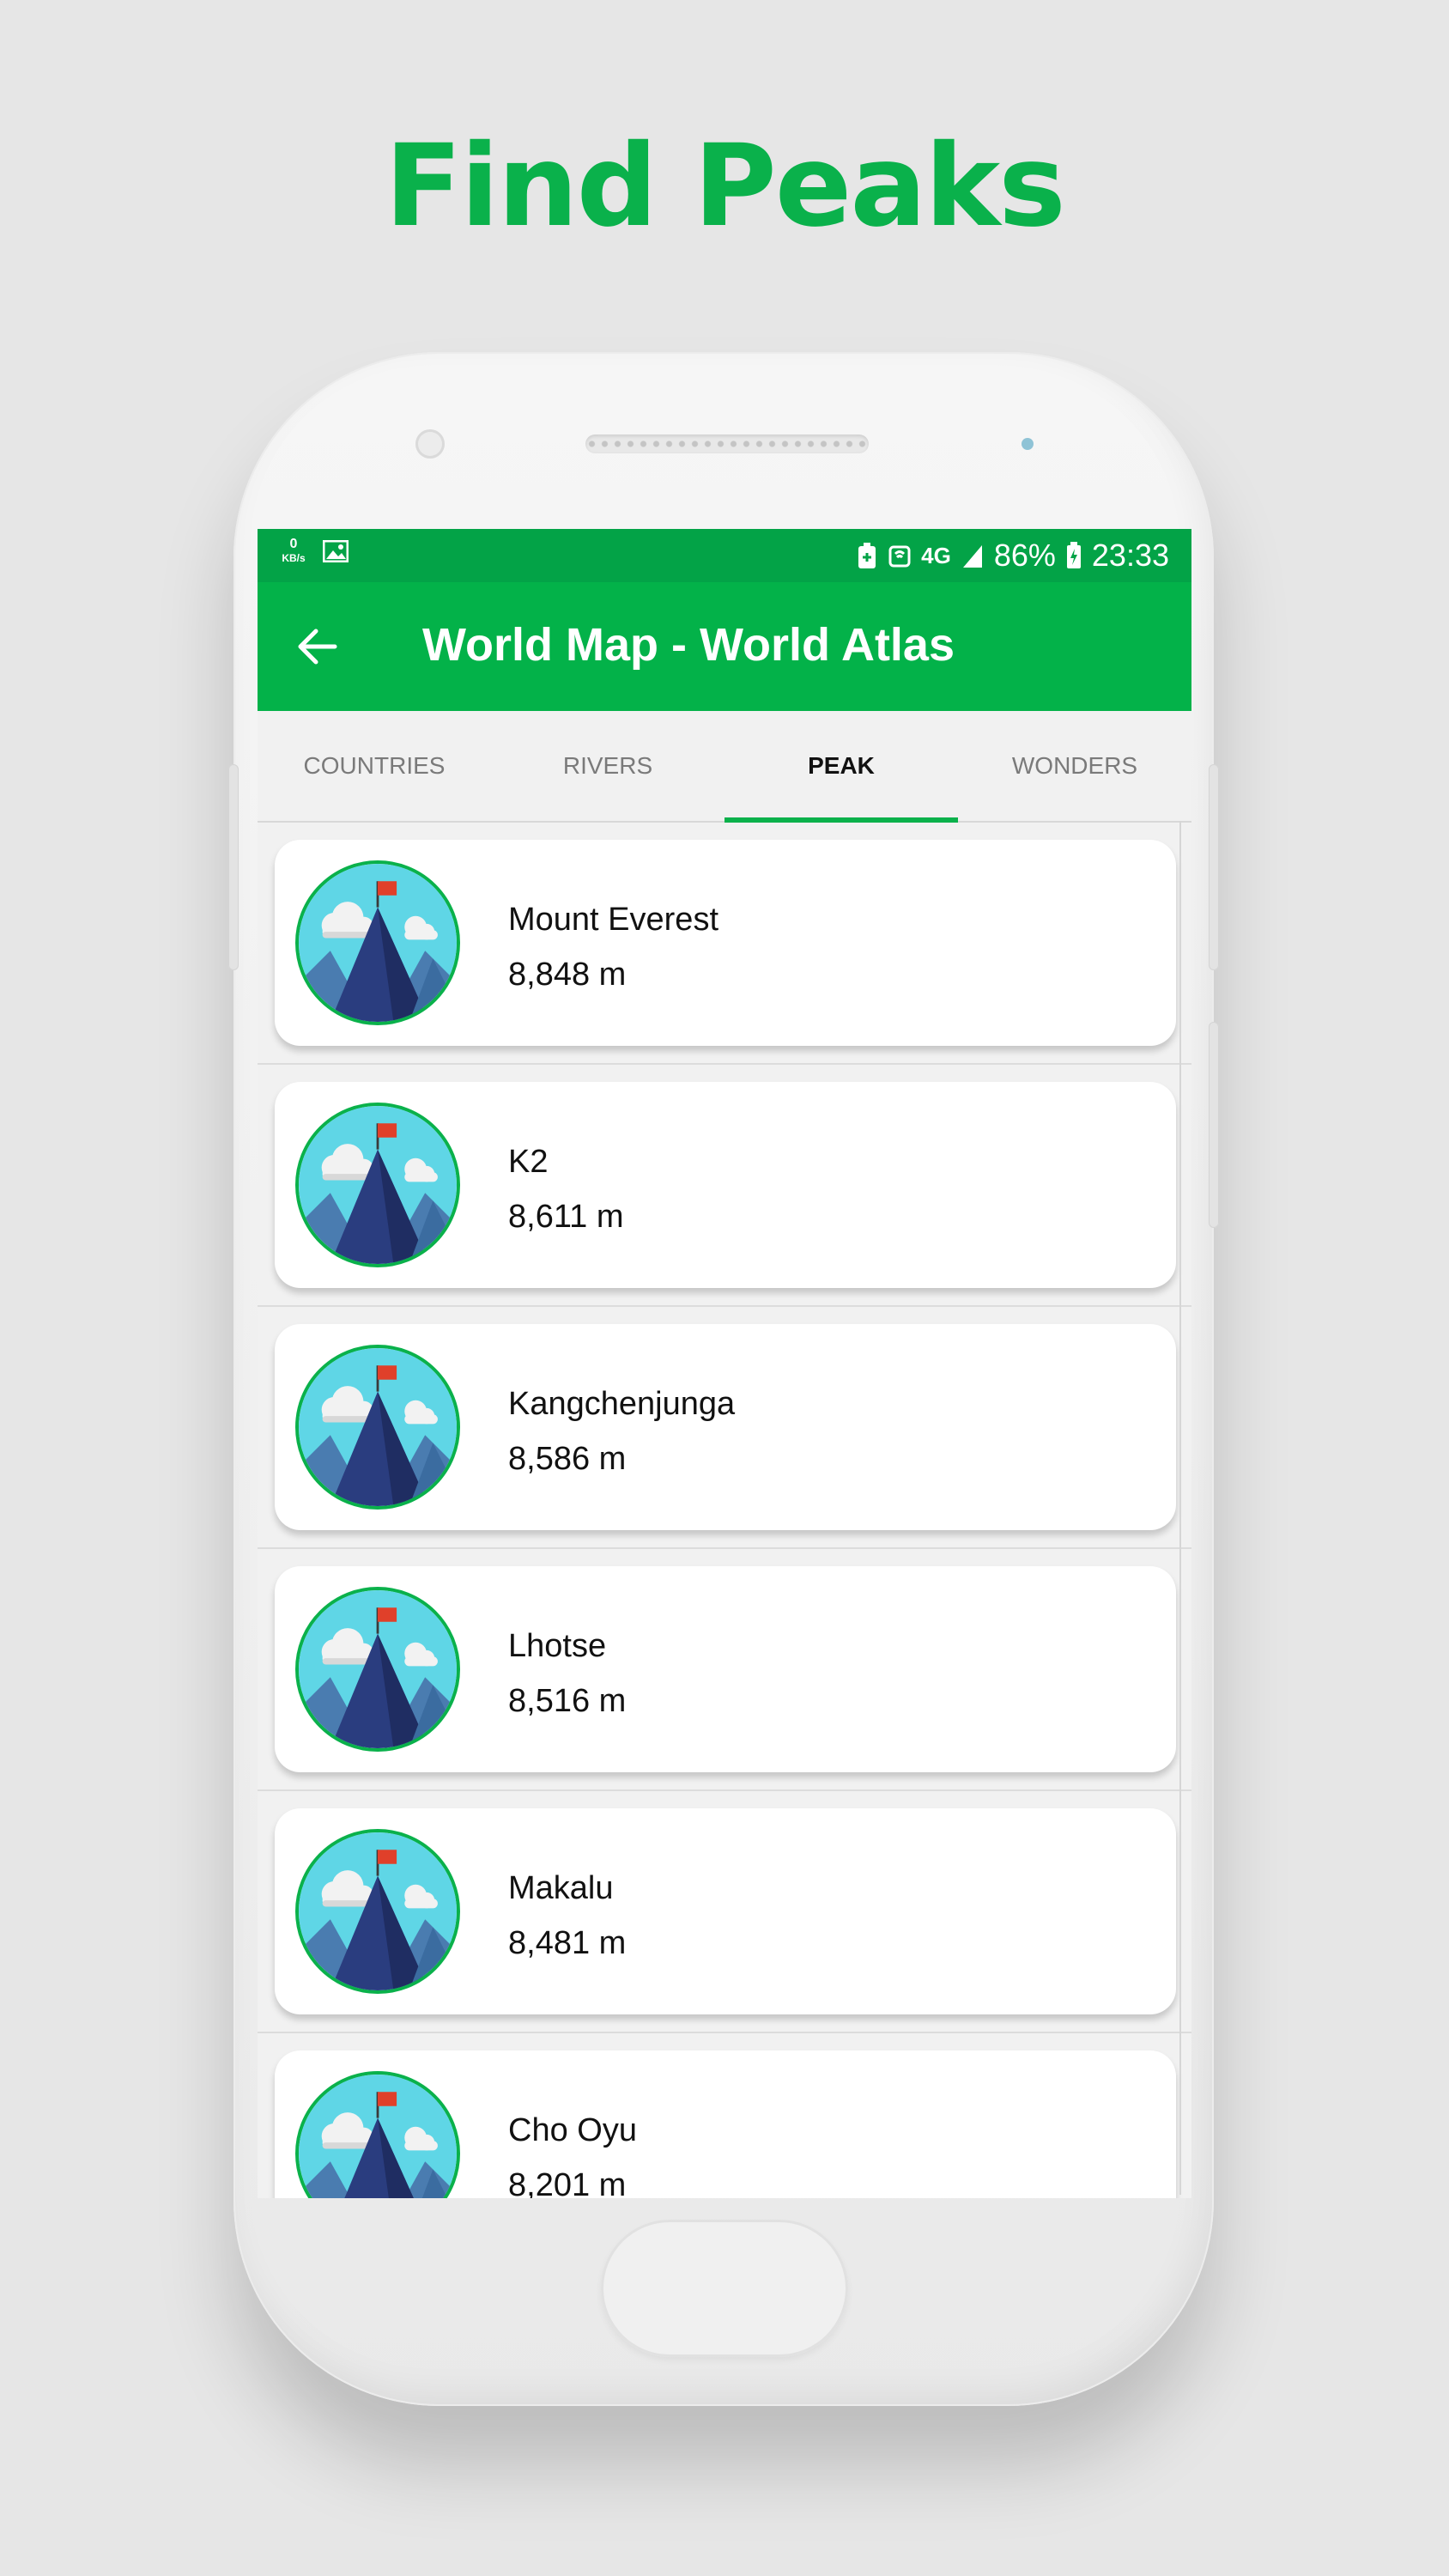  I want to click on battery-saver-icon, so click(867, 555).